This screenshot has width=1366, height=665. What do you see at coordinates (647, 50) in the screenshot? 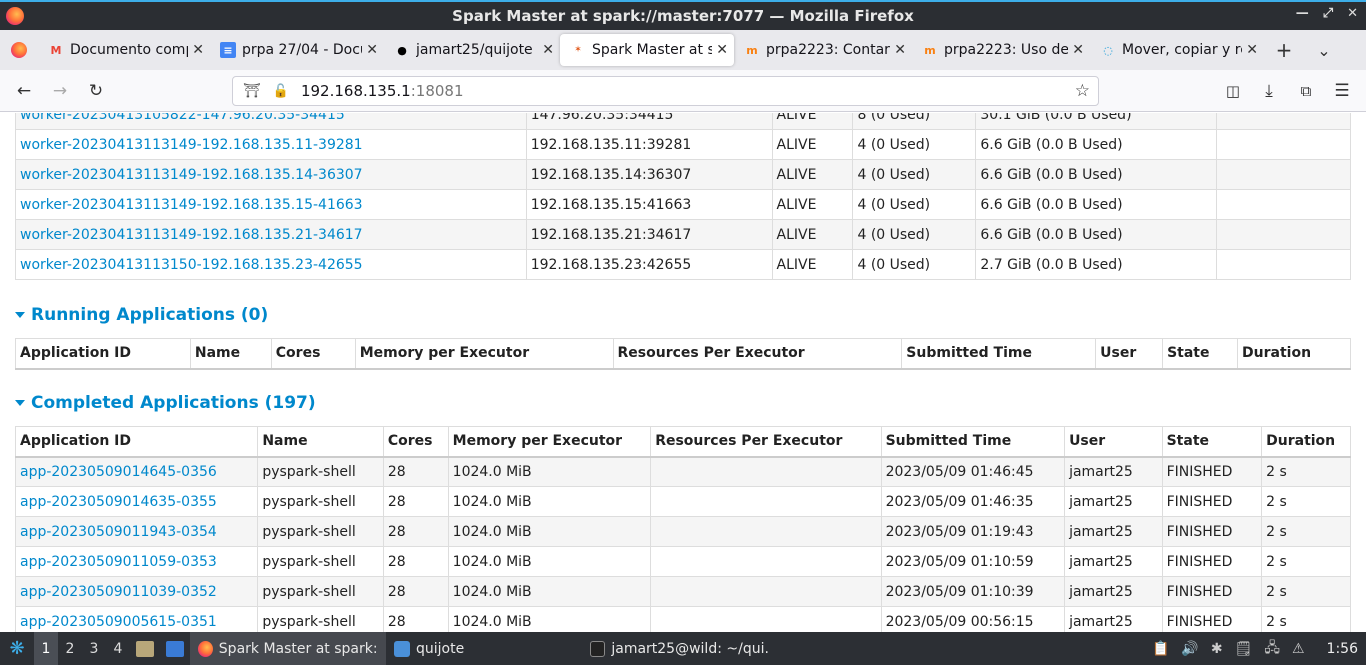
I see `browser-tab: ✶ Spark Master at sp ✕` at bounding box center [647, 50].